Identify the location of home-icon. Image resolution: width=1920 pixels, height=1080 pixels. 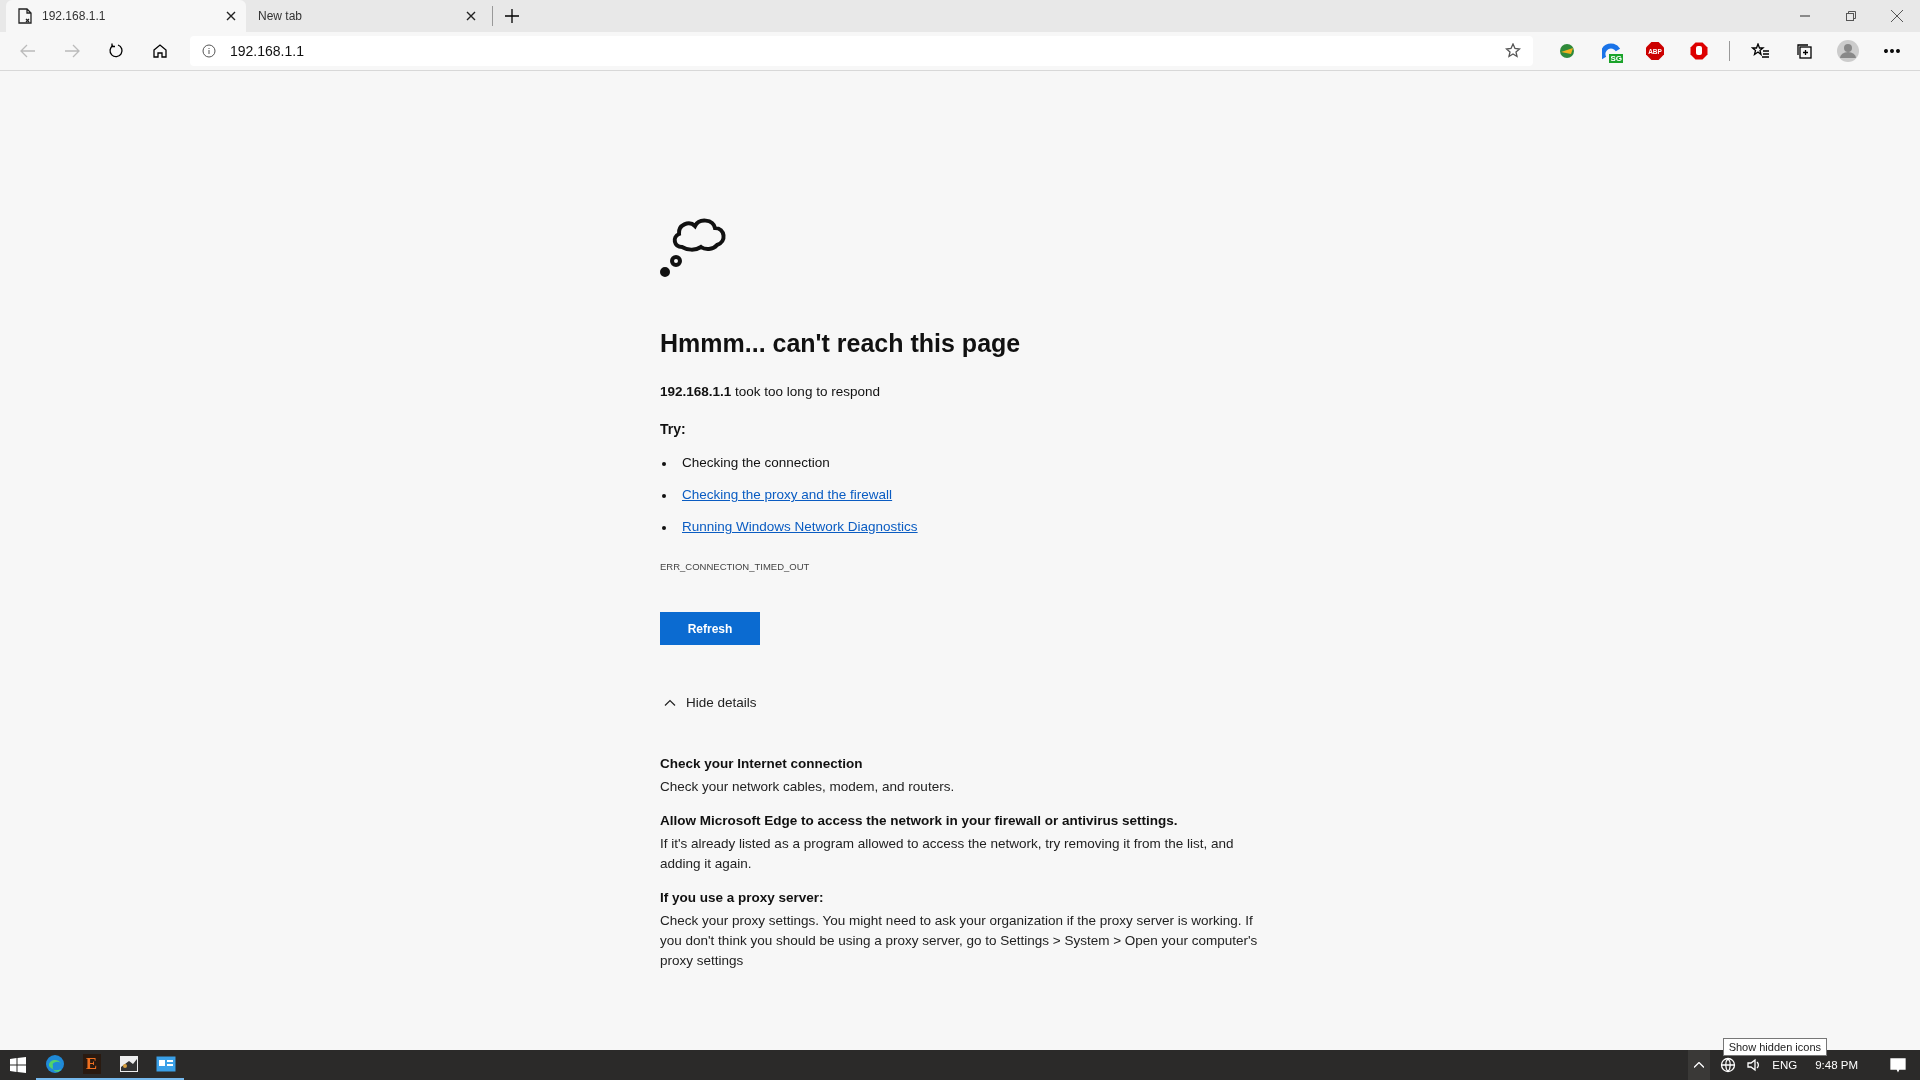
(160, 51).